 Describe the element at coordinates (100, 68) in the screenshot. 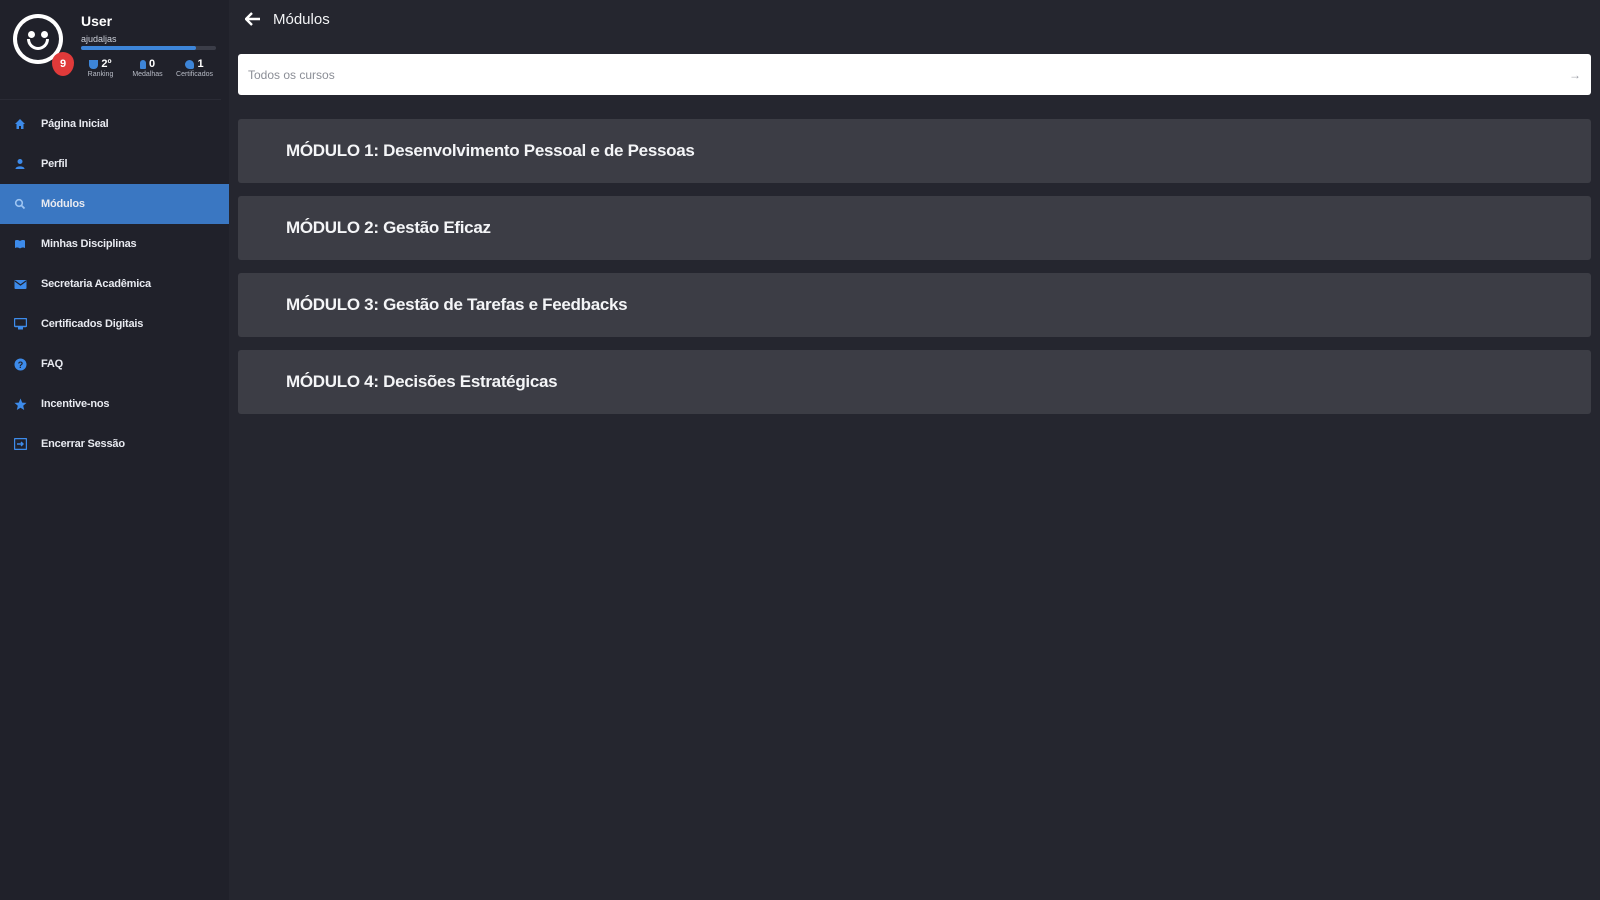

I see `stat-ranking: 2º Ranking` at that location.